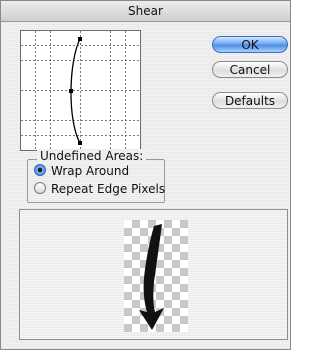  What do you see at coordinates (40, 170) in the screenshot?
I see `radio-selected-icon` at bounding box center [40, 170].